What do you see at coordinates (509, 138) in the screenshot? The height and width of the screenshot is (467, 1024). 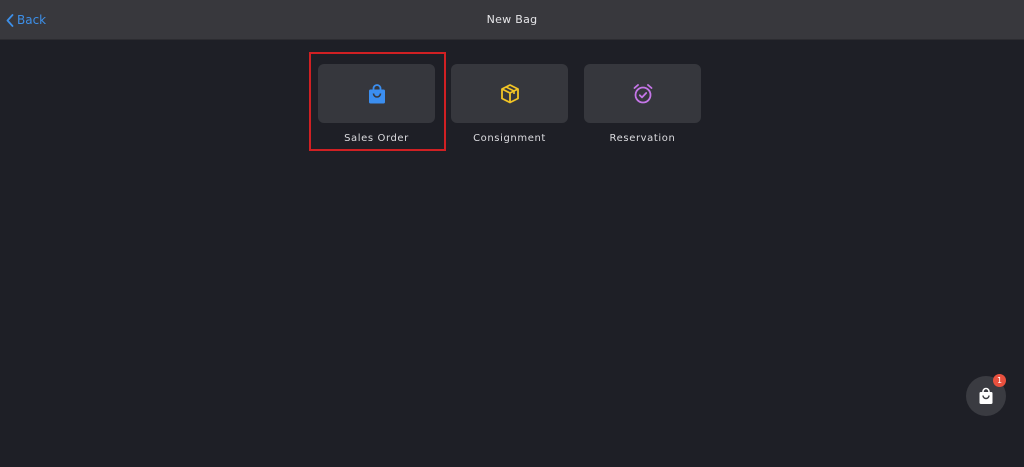 I see `consignment-label: Consignment` at bounding box center [509, 138].